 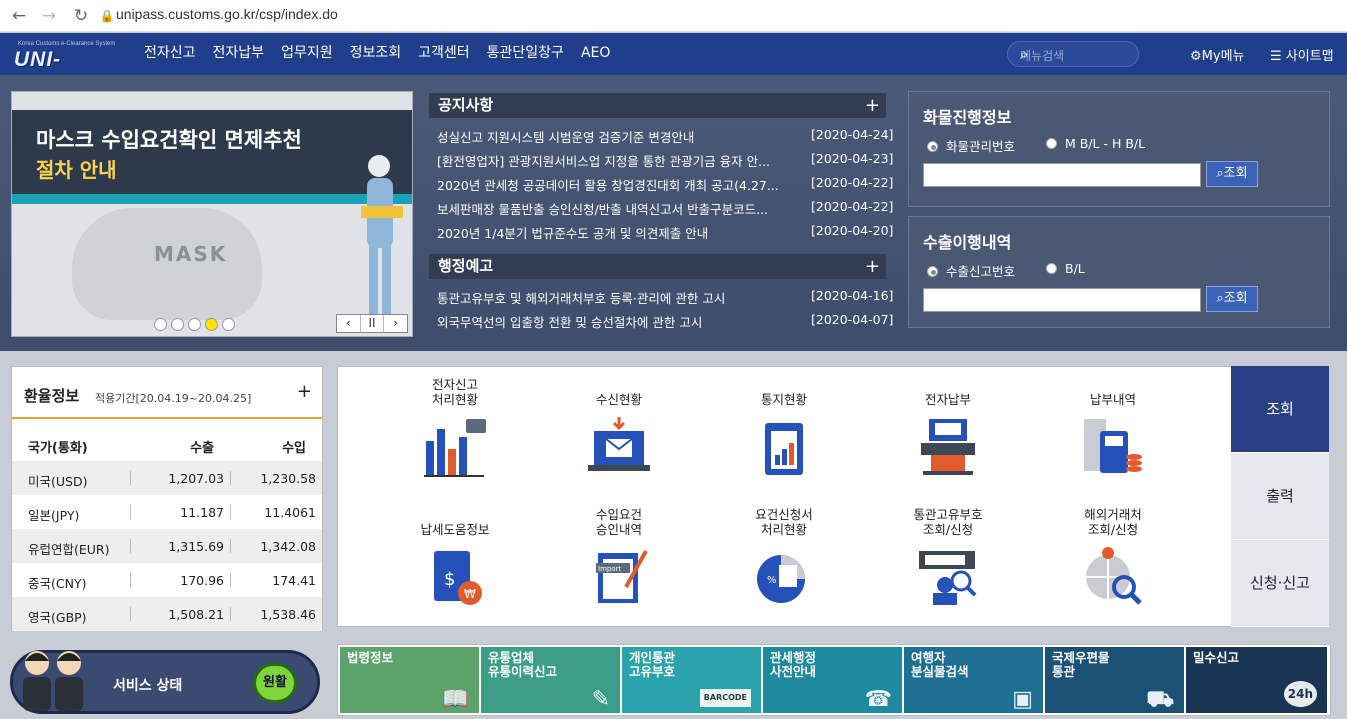 What do you see at coordinates (444, 54) in the screenshot?
I see `nav-item: 고객센터` at bounding box center [444, 54].